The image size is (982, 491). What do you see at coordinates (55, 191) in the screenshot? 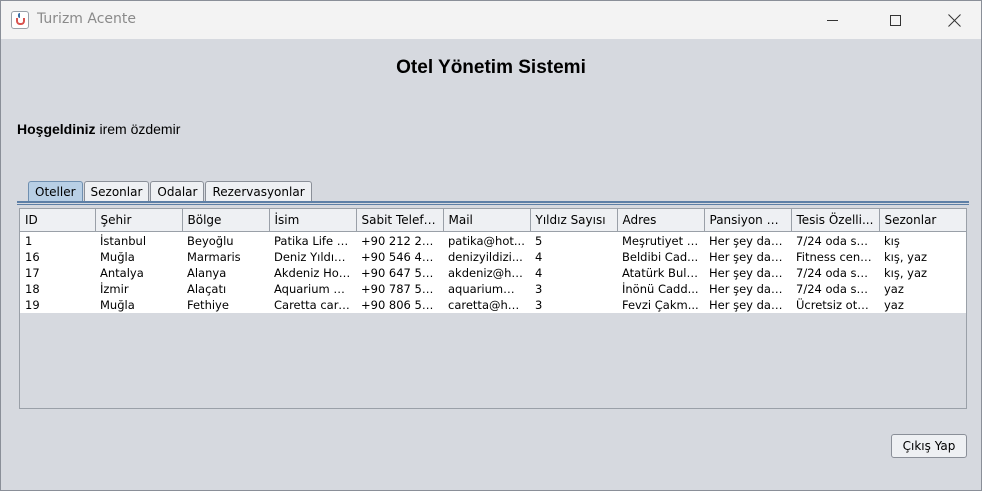
I see `tab-oteller: Oteller` at bounding box center [55, 191].